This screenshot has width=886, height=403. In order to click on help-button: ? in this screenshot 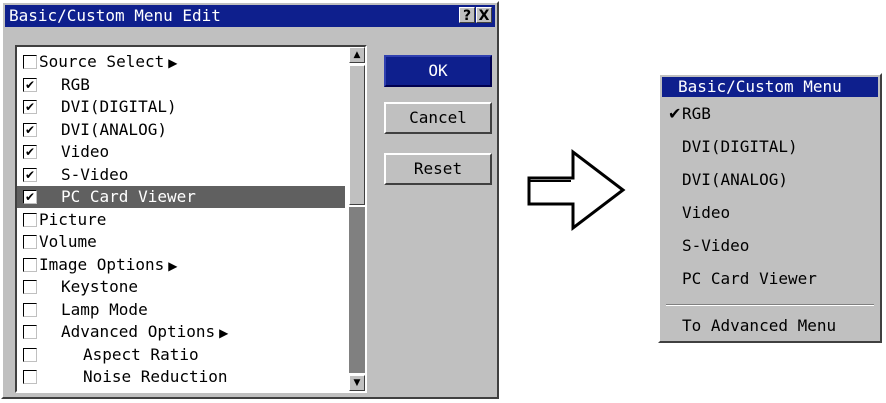, I will do `click(467, 15)`.